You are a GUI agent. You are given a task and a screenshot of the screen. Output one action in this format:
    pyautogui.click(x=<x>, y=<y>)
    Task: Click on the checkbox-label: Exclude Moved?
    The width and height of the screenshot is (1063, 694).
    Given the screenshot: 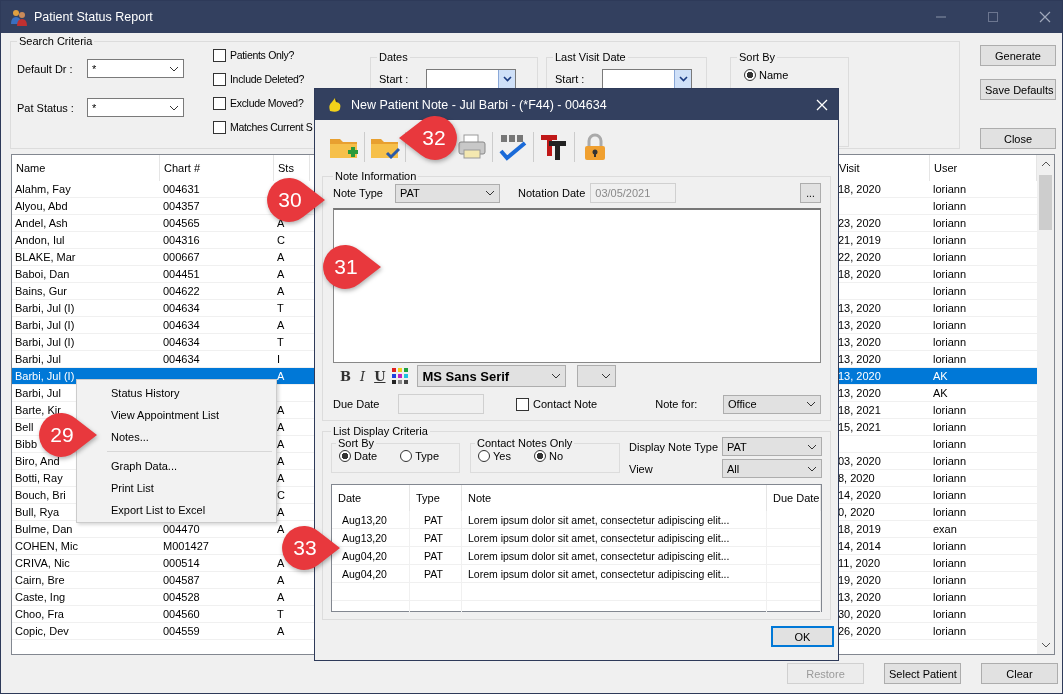 What is the action you would take?
    pyautogui.click(x=267, y=103)
    